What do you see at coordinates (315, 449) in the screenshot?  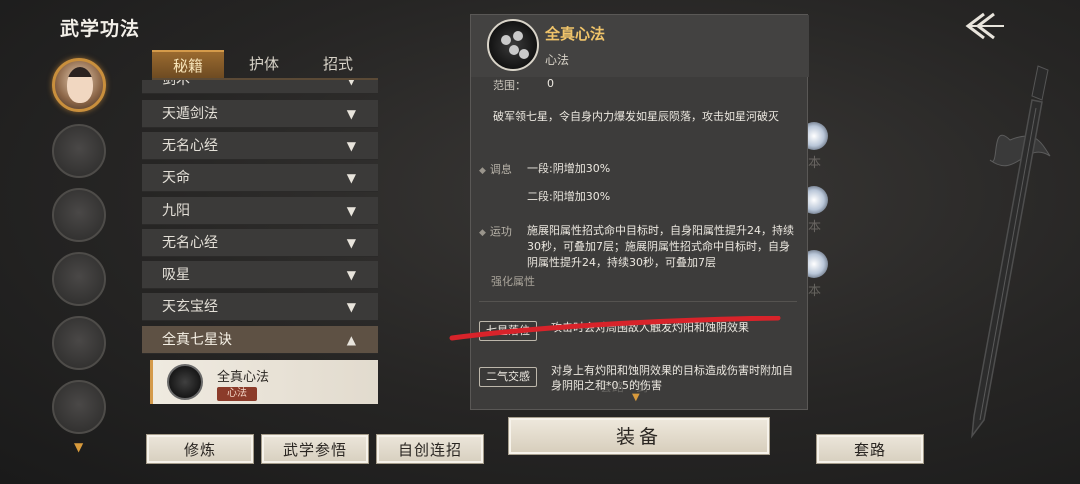 I see `wuxue-canwu-button: 武学参悟` at bounding box center [315, 449].